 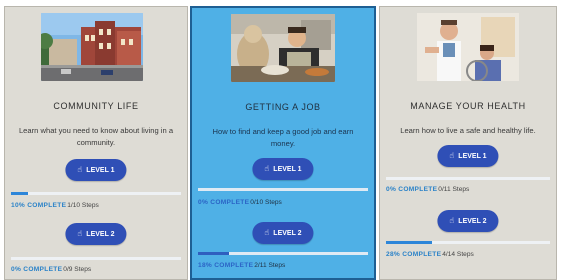 What do you see at coordinates (283, 107) in the screenshot?
I see `card-title: GETTING A JOB` at bounding box center [283, 107].